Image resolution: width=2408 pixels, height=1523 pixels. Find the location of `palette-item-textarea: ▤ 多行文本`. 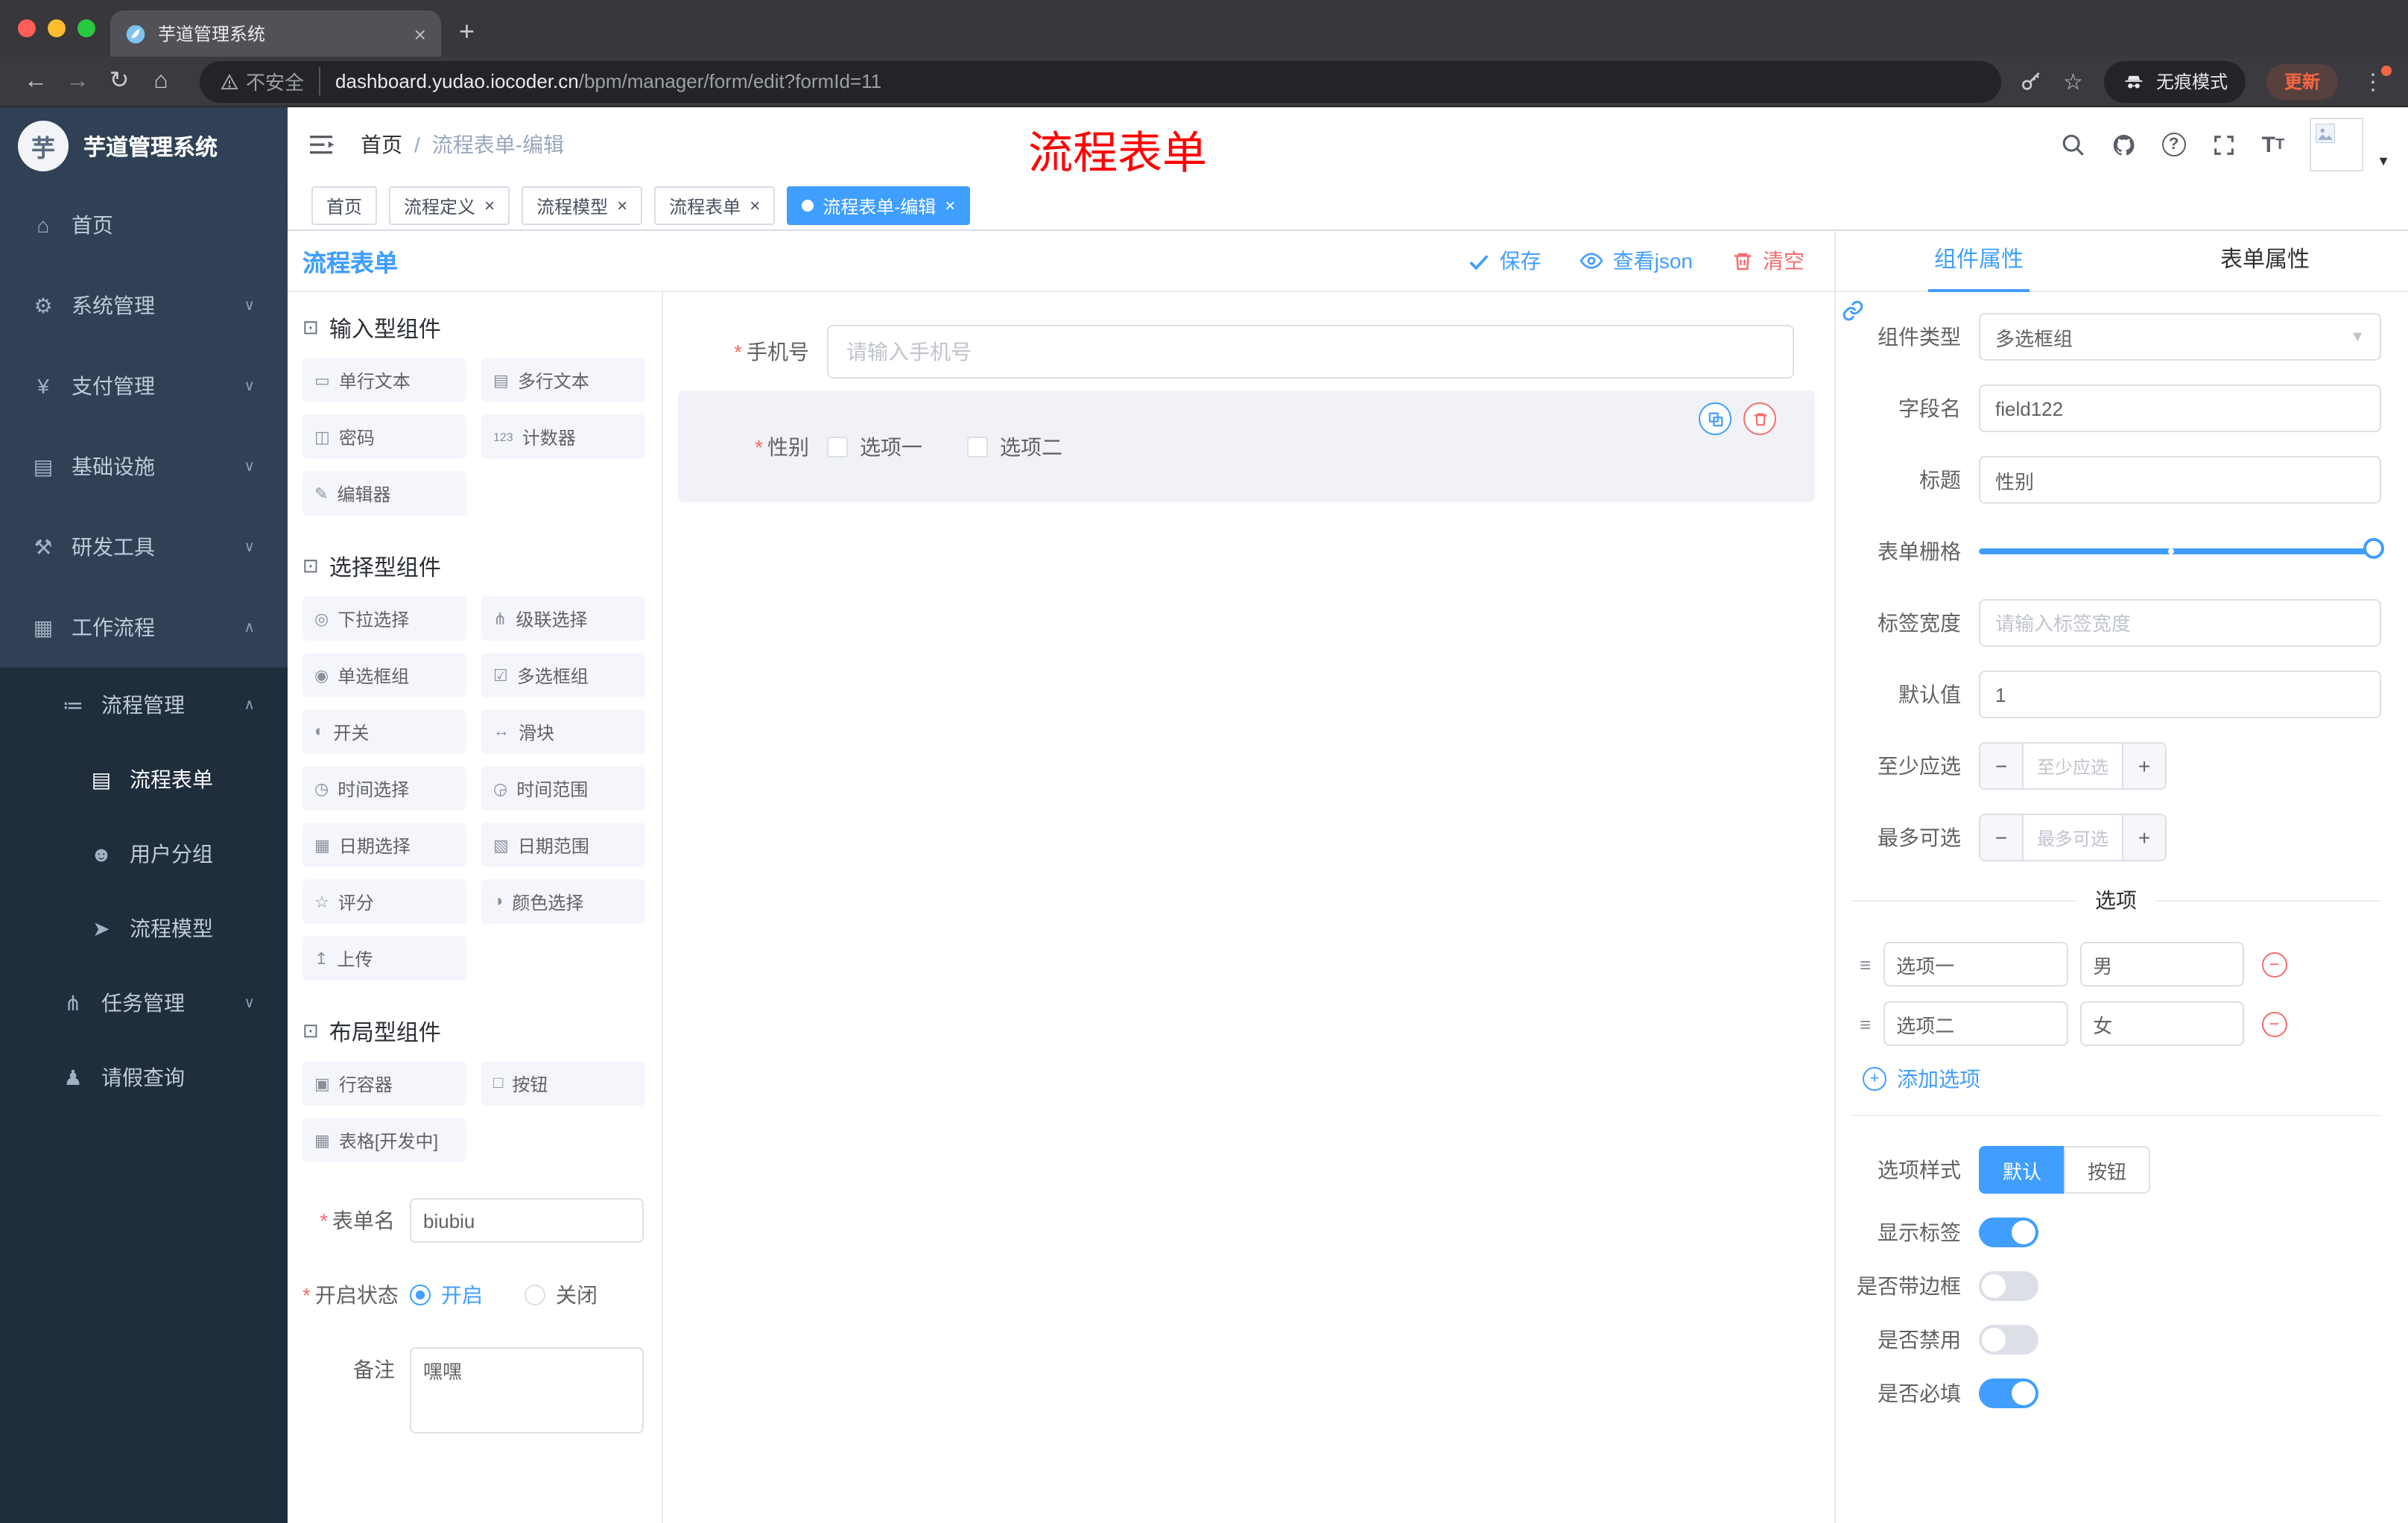

palette-item-textarea: ▤ 多行文本 is located at coordinates (563, 380).